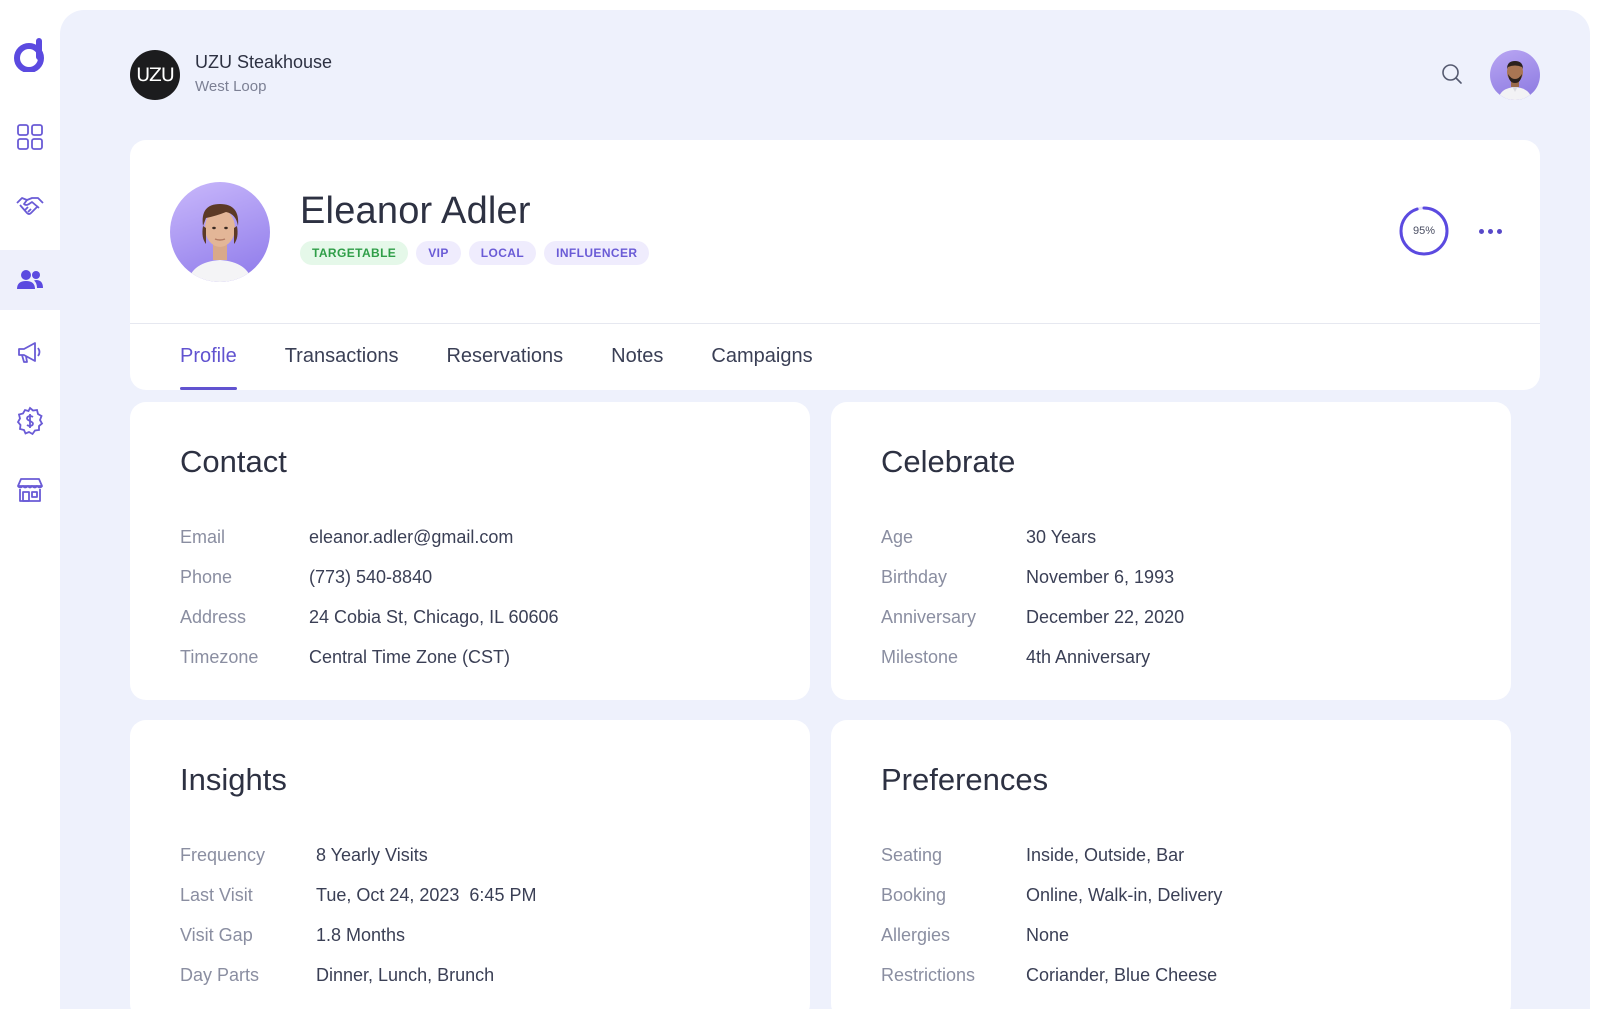  I want to click on sidebar-item-dashboard, so click(30, 137).